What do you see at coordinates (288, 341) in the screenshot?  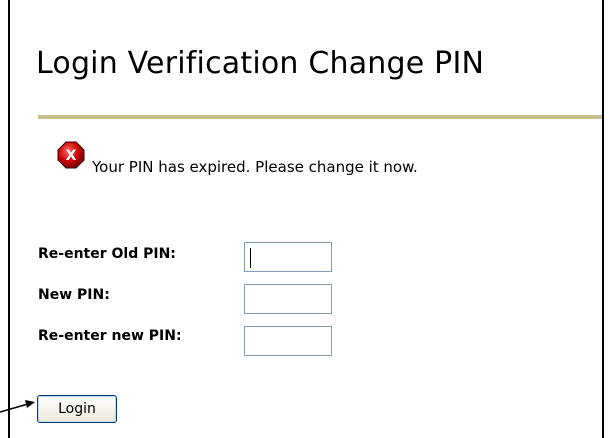 I see `confirm-new-pin-input` at bounding box center [288, 341].